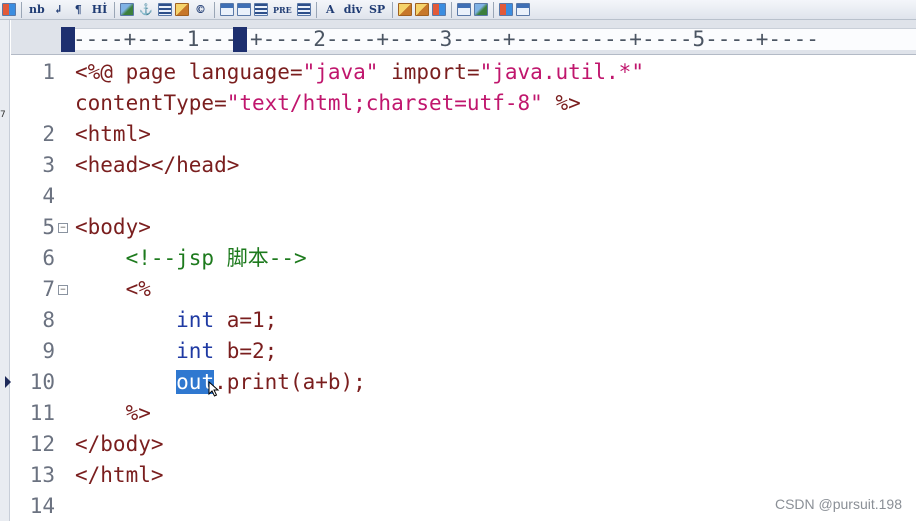 This screenshot has width=916, height=521. I want to click on div-button: div, so click(353, 9).